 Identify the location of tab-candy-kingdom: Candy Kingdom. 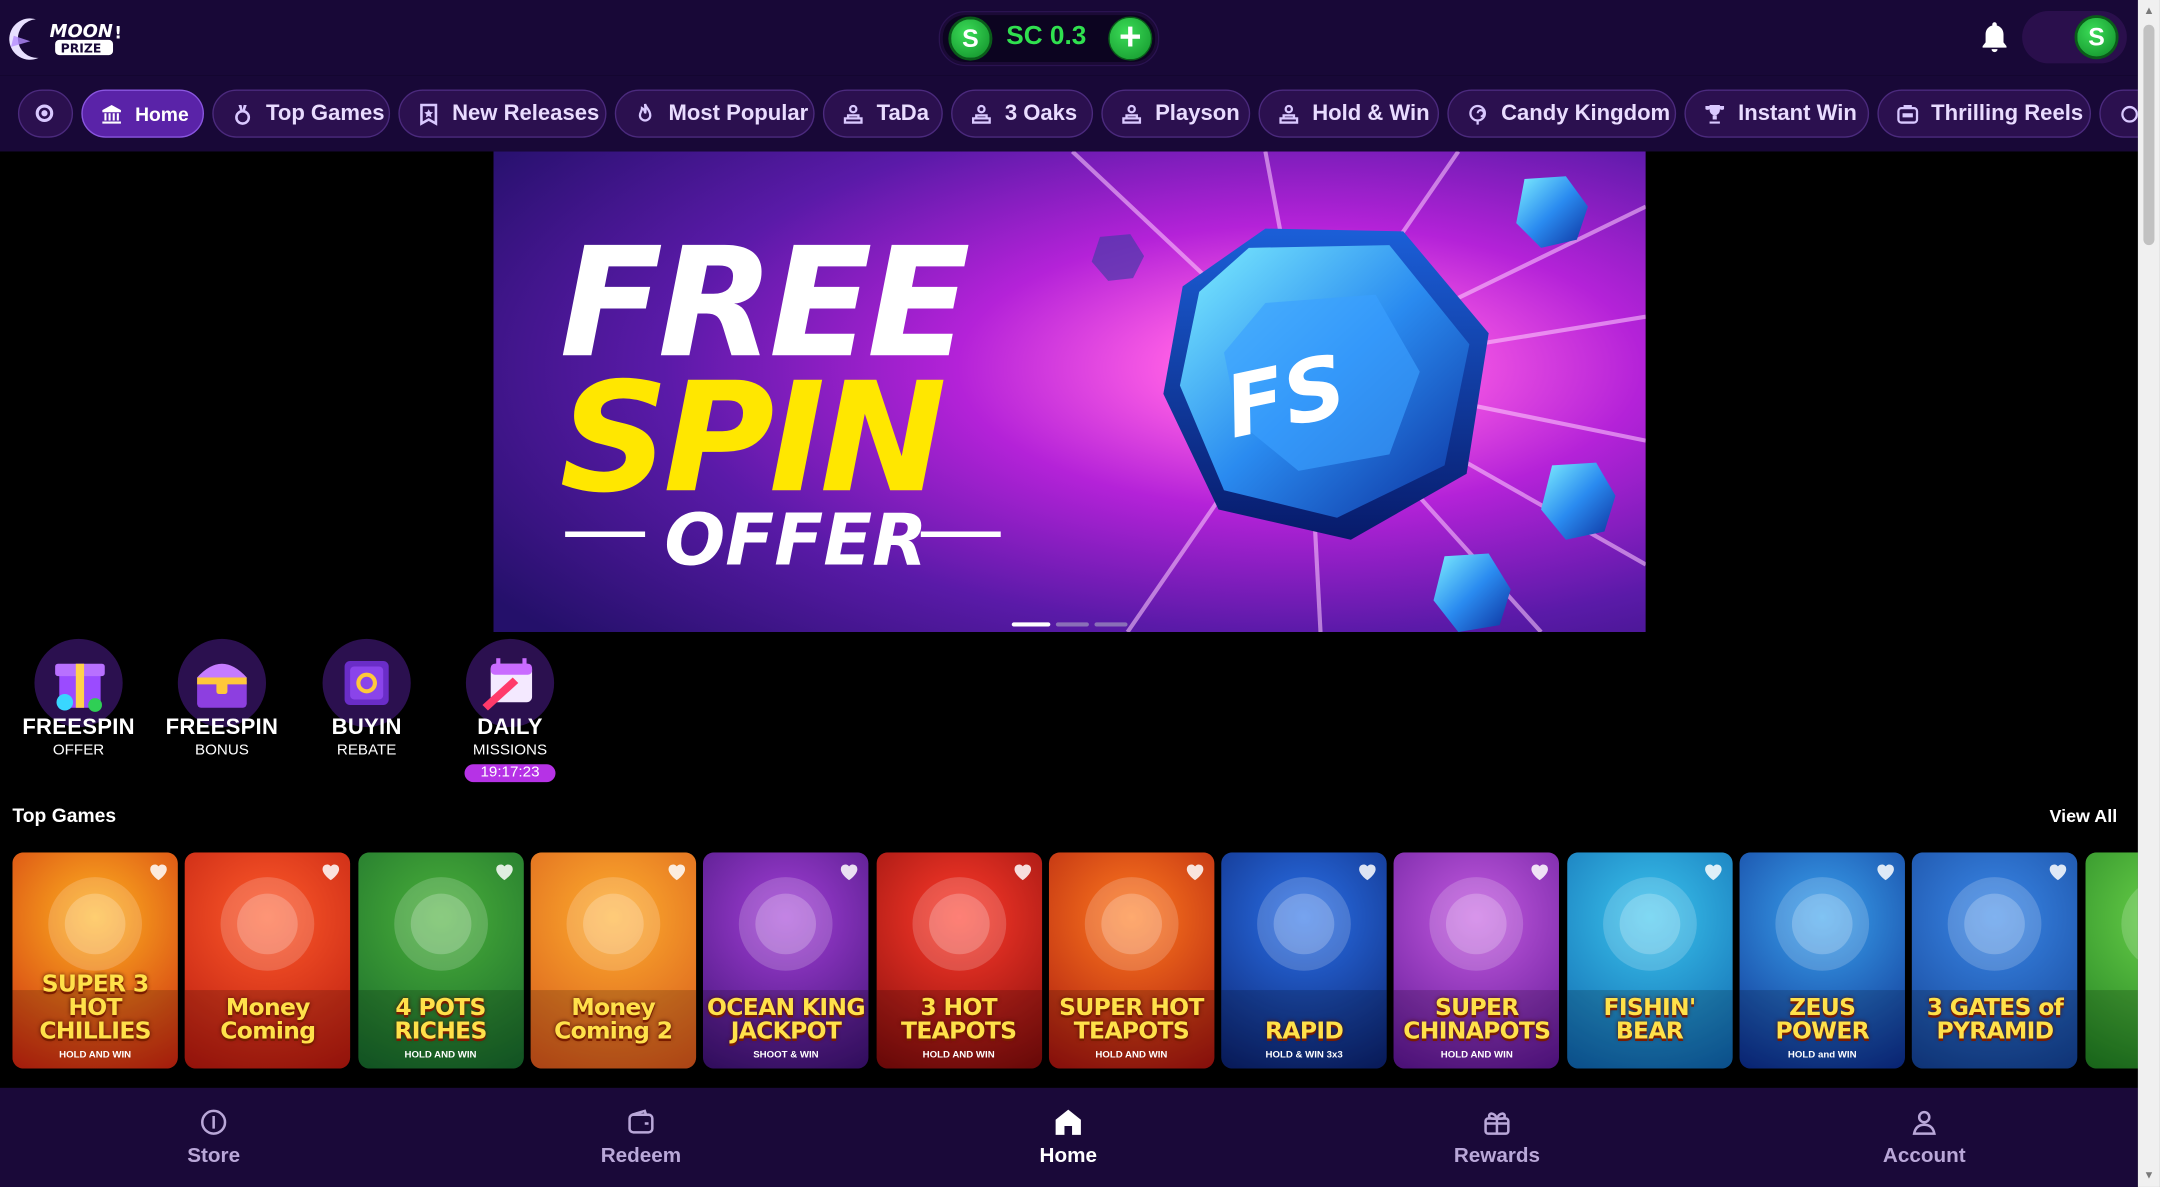
(1562, 113).